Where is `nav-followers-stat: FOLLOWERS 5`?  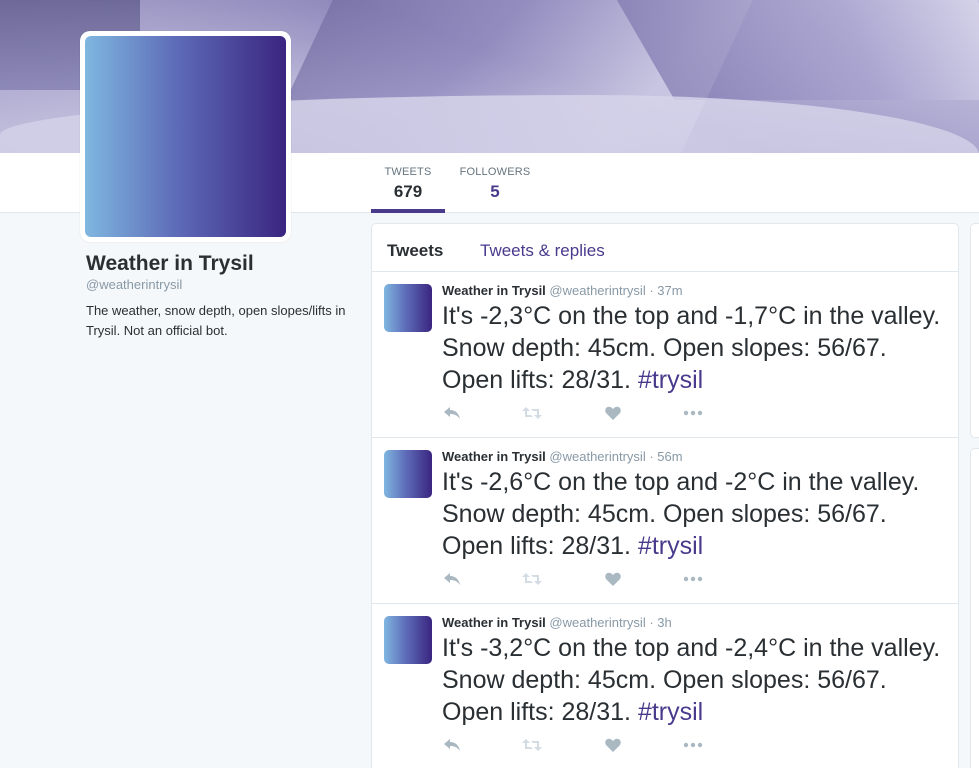 nav-followers-stat: FOLLOWERS 5 is located at coordinates (495, 183).